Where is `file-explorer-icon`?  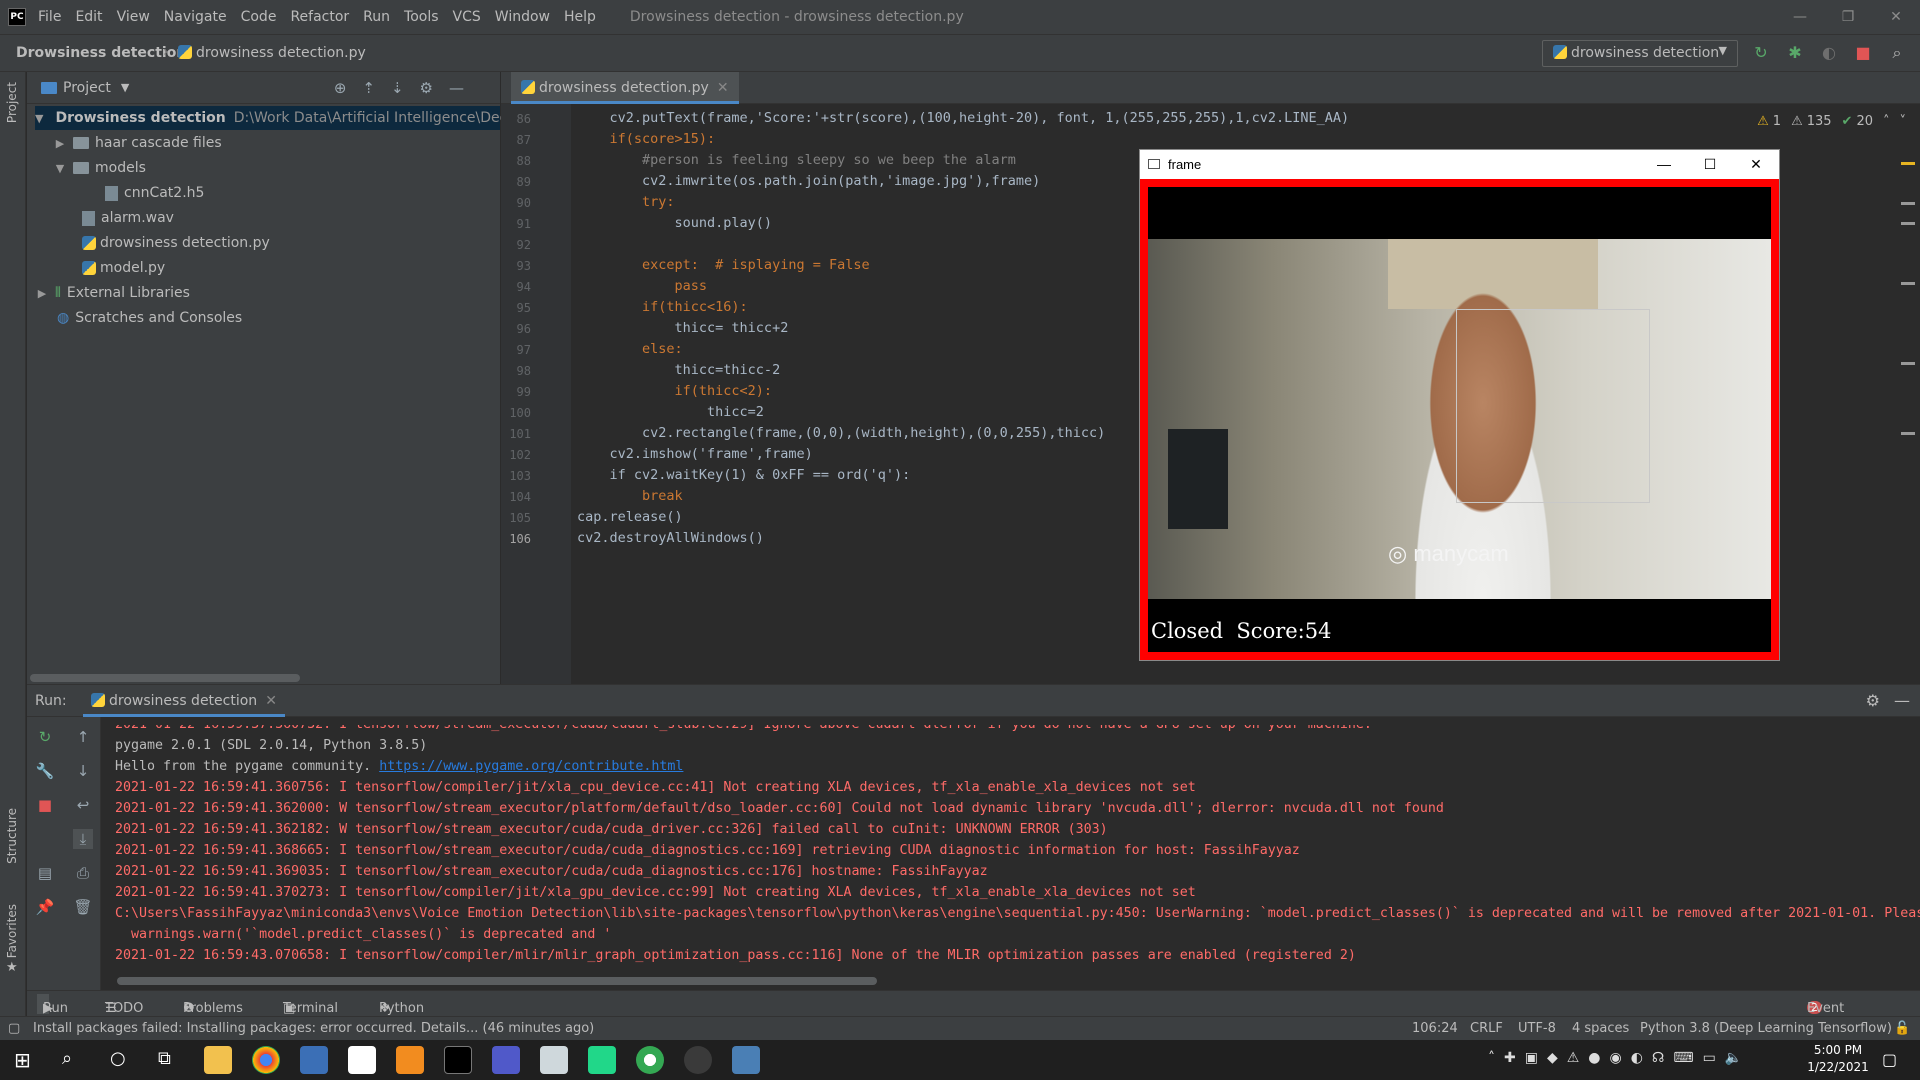 file-explorer-icon is located at coordinates (218, 1060).